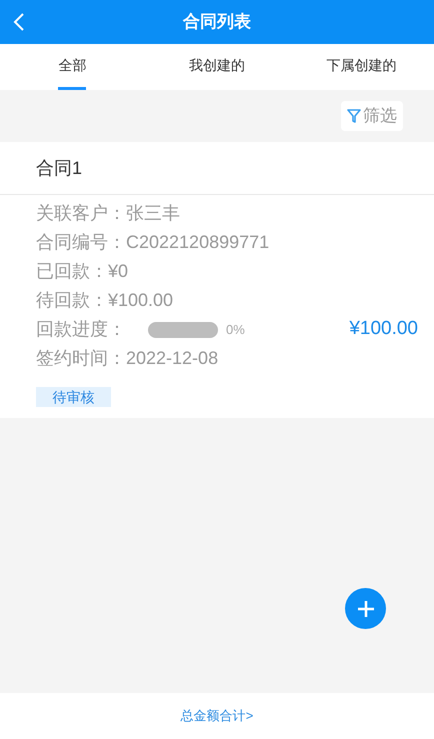  What do you see at coordinates (217, 67) in the screenshot?
I see `tab: 我创建的` at bounding box center [217, 67].